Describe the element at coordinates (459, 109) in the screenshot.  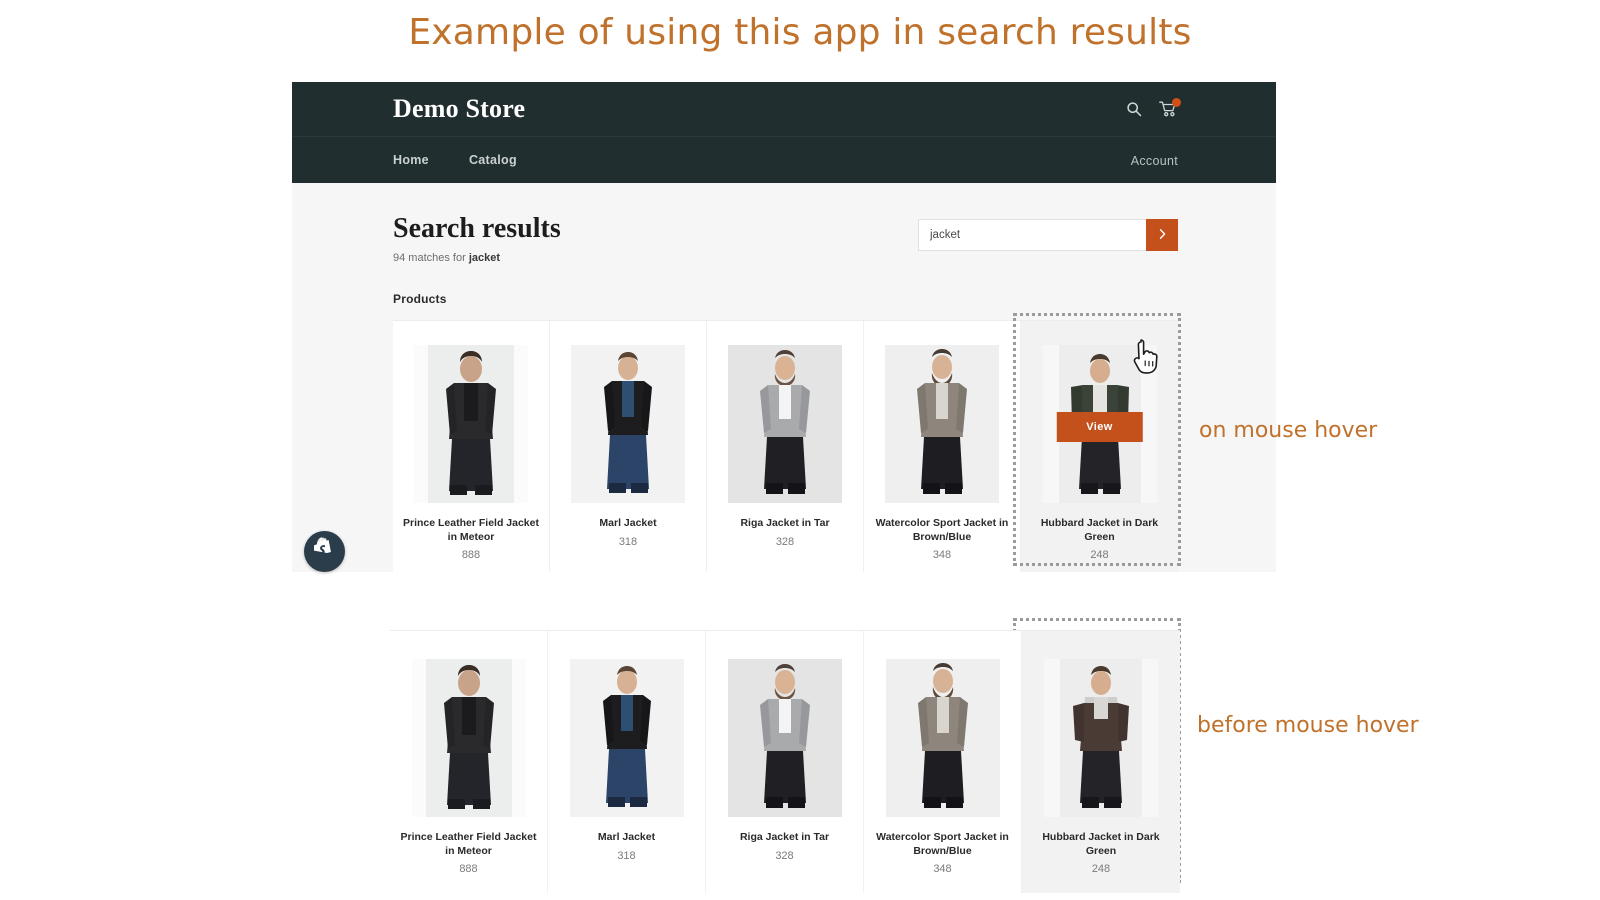
I see `store-brand-logo: Demo Store` at that location.